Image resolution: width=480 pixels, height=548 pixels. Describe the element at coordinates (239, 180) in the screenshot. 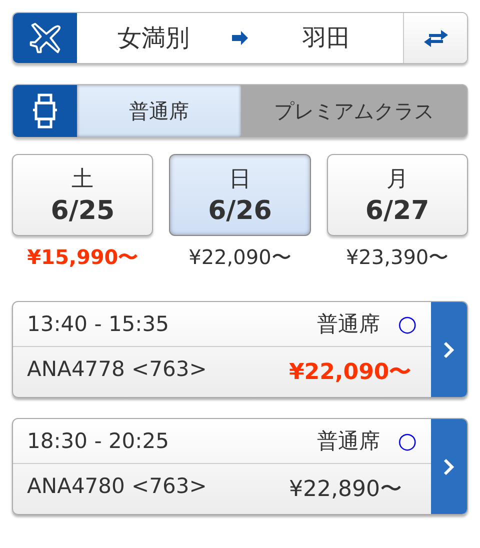

I see `weekday-label: 日` at that location.